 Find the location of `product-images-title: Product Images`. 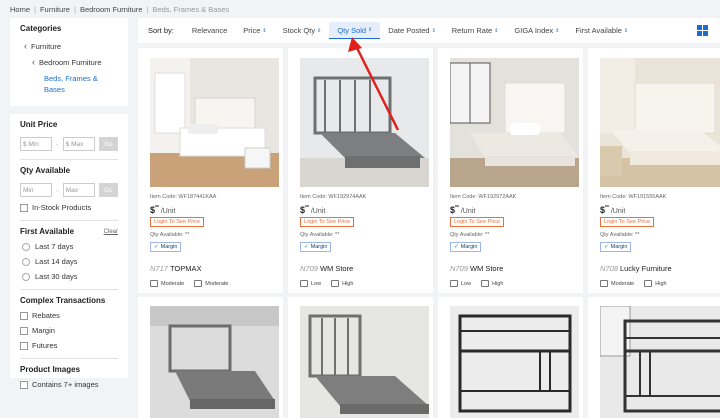

product-images-title: Product Images is located at coordinates (50, 369).